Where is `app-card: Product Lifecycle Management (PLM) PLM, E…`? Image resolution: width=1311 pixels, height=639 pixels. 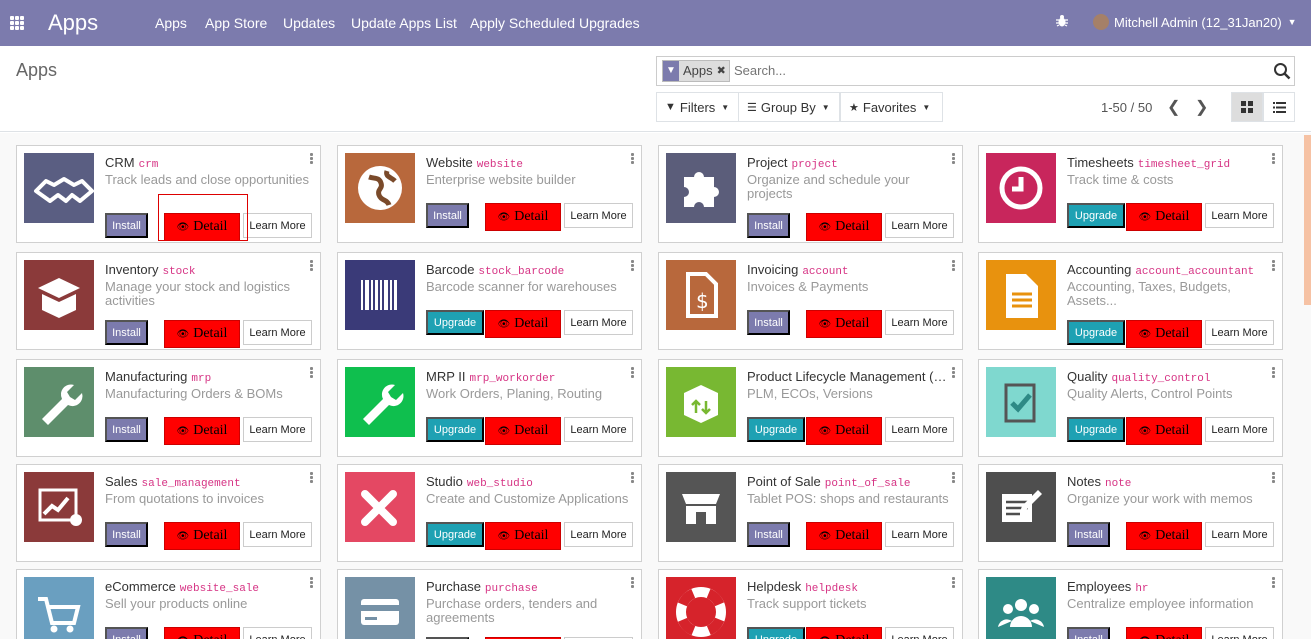 app-card: Product Lifecycle Management (PLM) PLM, E… is located at coordinates (810, 408).